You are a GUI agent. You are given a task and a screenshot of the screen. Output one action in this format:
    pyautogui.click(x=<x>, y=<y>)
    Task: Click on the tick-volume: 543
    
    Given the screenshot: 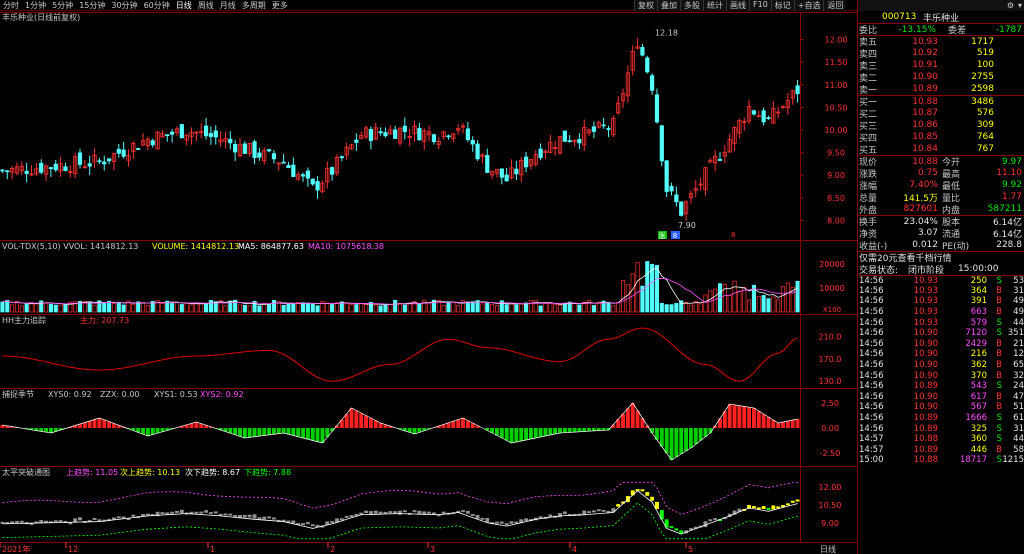 What is the action you would take?
    pyautogui.click(x=978, y=386)
    